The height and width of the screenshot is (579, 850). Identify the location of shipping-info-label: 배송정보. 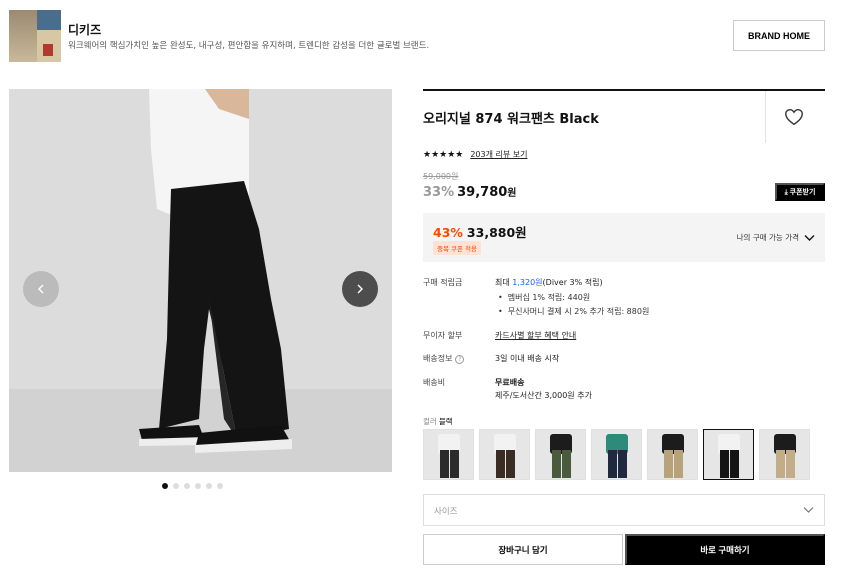
(438, 358).